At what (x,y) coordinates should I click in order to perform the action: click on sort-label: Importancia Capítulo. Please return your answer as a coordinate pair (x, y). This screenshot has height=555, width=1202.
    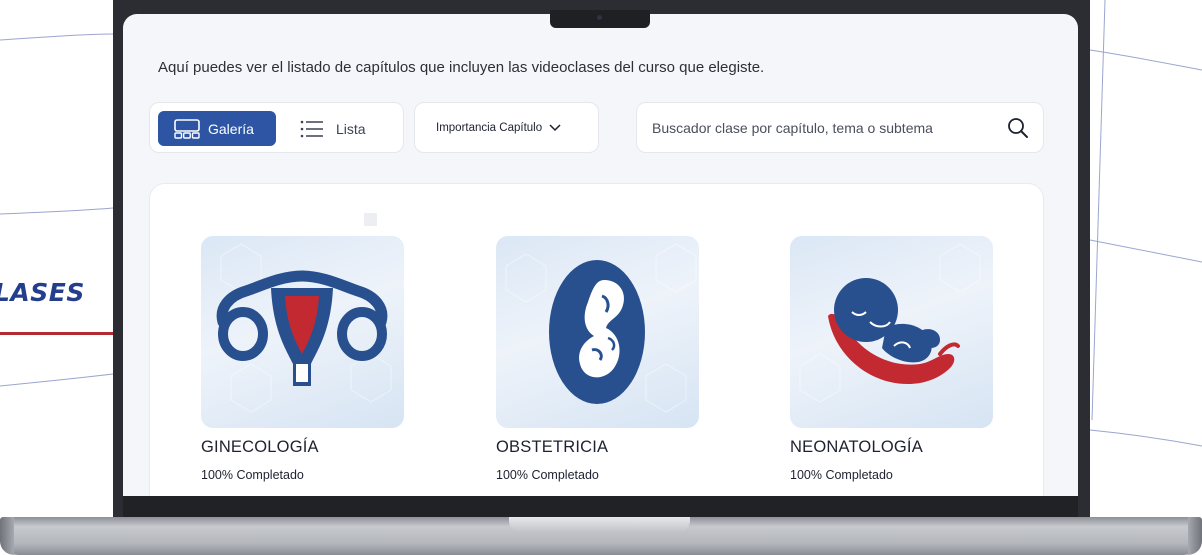
    Looking at the image, I should click on (489, 127).